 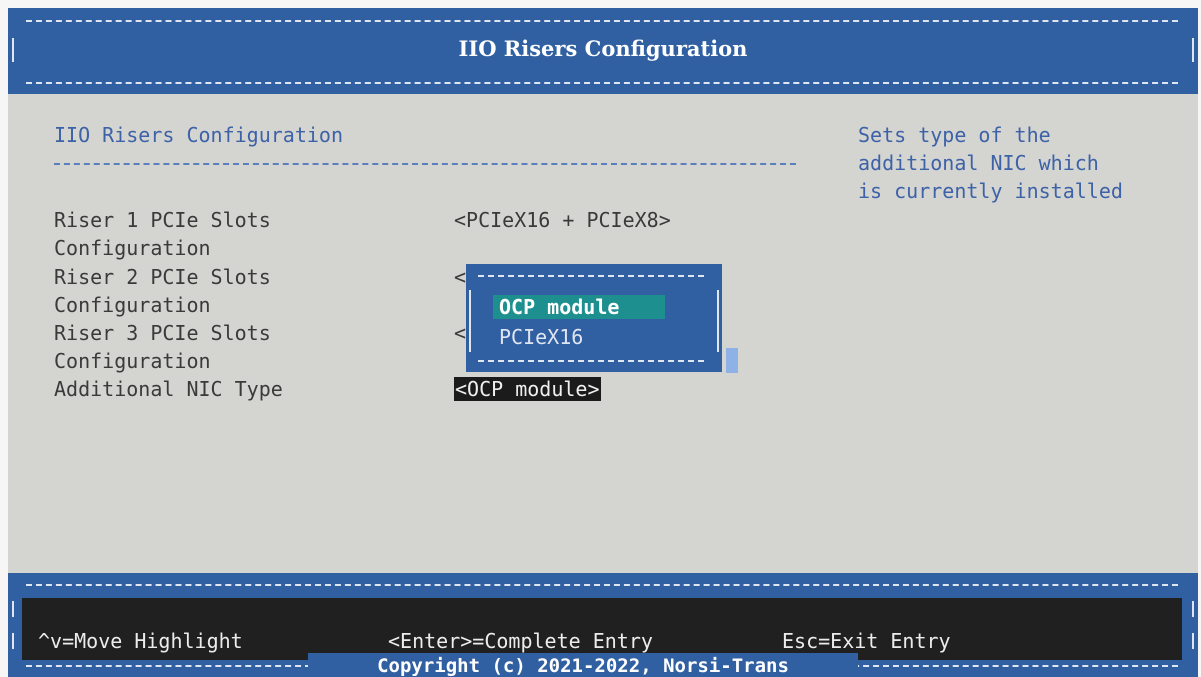 I want to click on key-help-move: ^v=Move Highlight, so click(x=140, y=641).